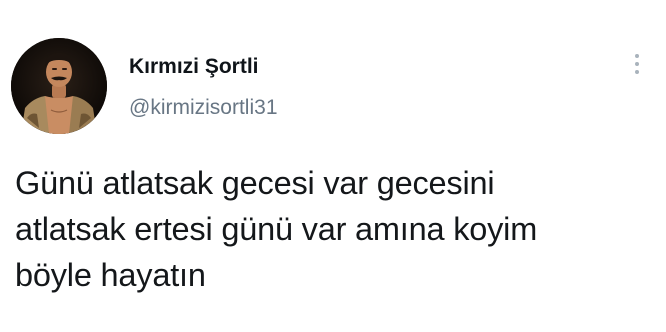  What do you see at coordinates (637, 65) in the screenshot?
I see `more-options-icon` at bounding box center [637, 65].